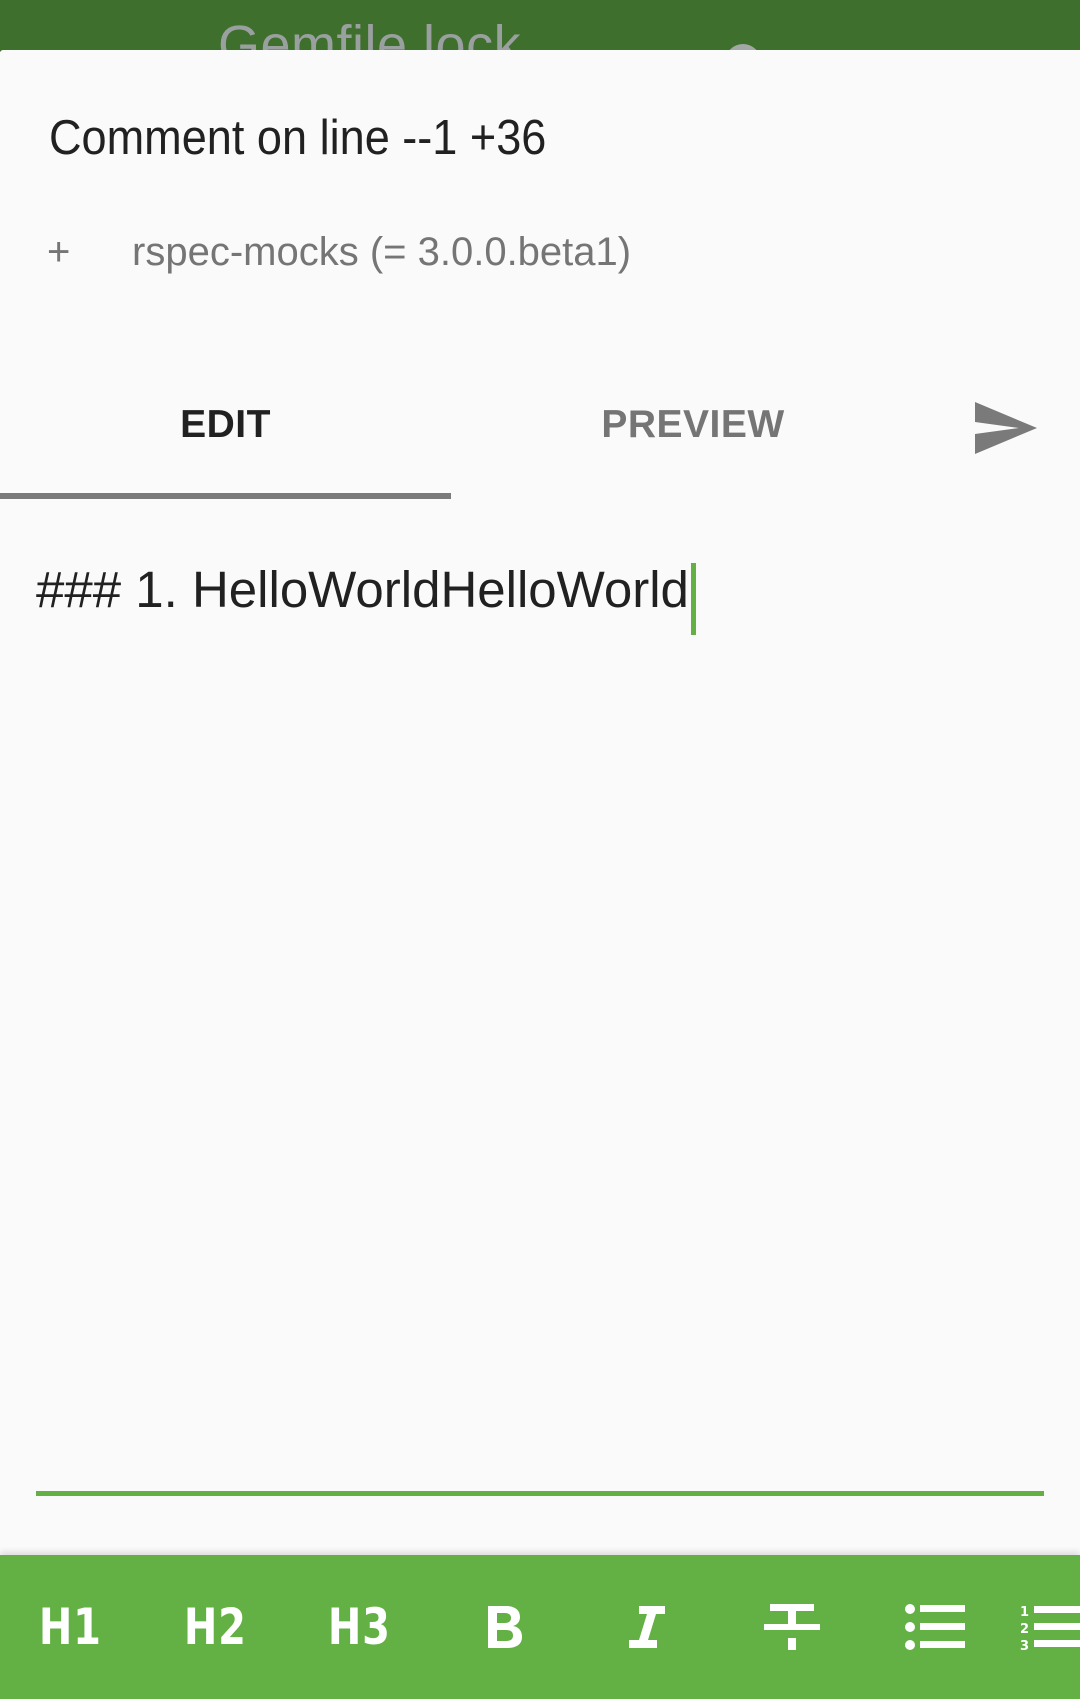 The height and width of the screenshot is (1699, 1080). Describe the element at coordinates (362, 589) in the screenshot. I see `comment-input-text: ### 1. HelloWorldHelloWorld` at that location.